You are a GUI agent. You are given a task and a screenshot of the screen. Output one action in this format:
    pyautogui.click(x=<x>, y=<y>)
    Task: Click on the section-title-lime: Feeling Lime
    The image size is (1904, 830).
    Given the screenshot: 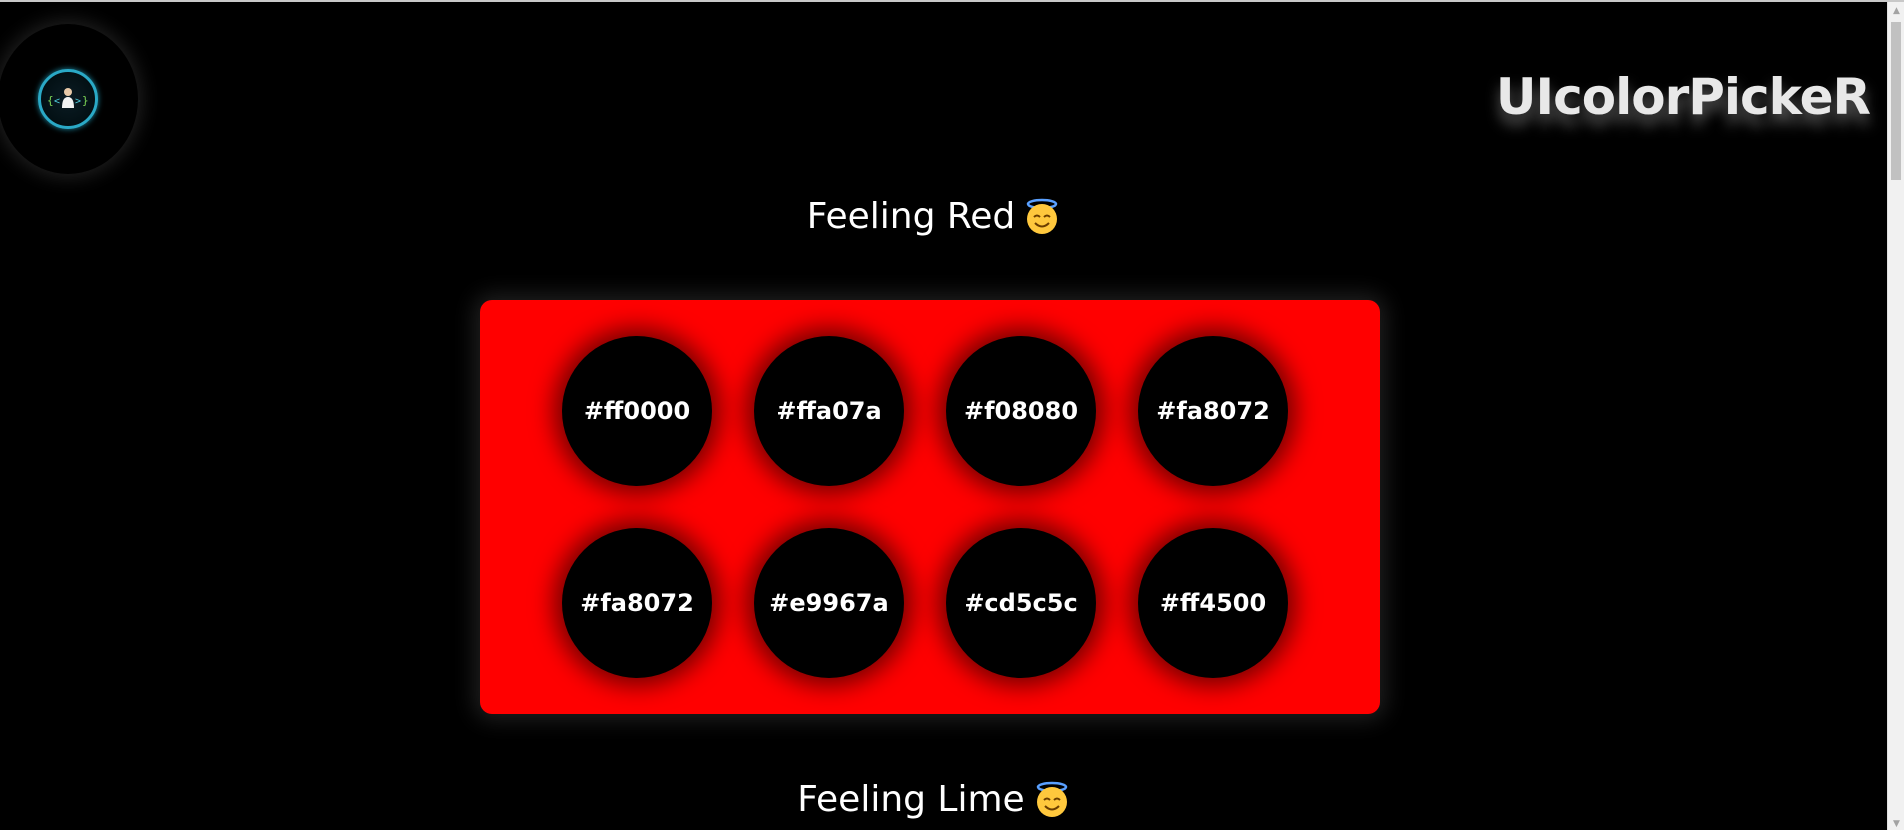 What is the action you would take?
    pyautogui.click(x=934, y=799)
    